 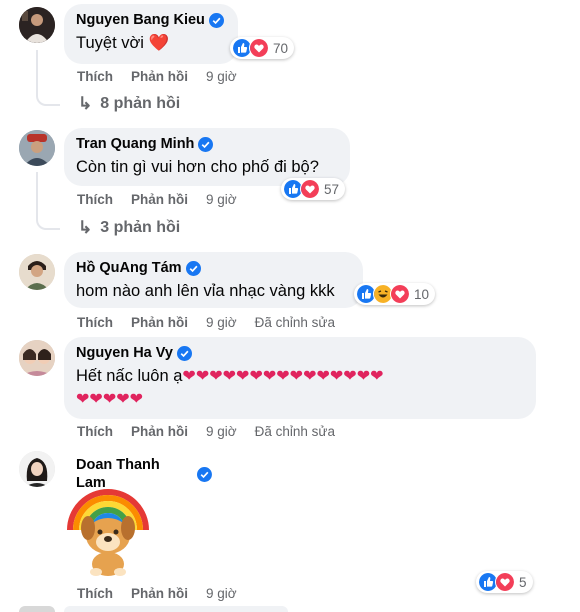 I want to click on author-name: Nguyen Ha Vy, so click(x=124, y=353).